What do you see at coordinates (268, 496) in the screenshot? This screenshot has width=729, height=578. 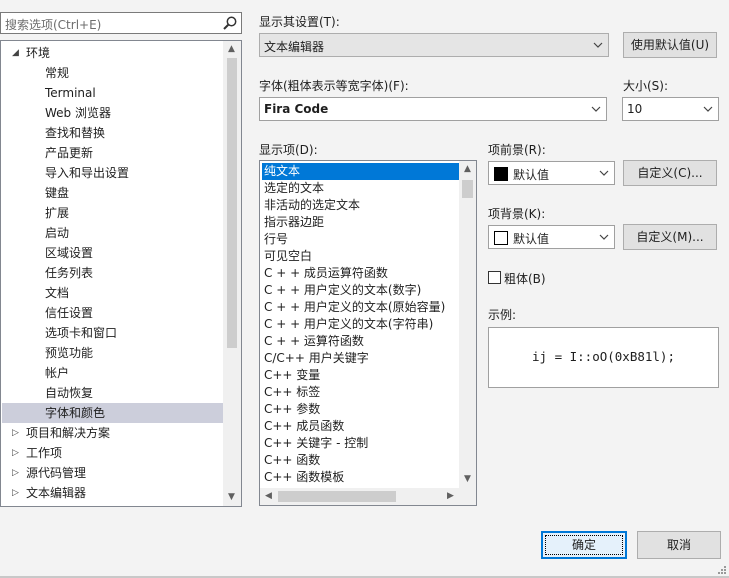 I see `chevron-left-icon: ◀` at bounding box center [268, 496].